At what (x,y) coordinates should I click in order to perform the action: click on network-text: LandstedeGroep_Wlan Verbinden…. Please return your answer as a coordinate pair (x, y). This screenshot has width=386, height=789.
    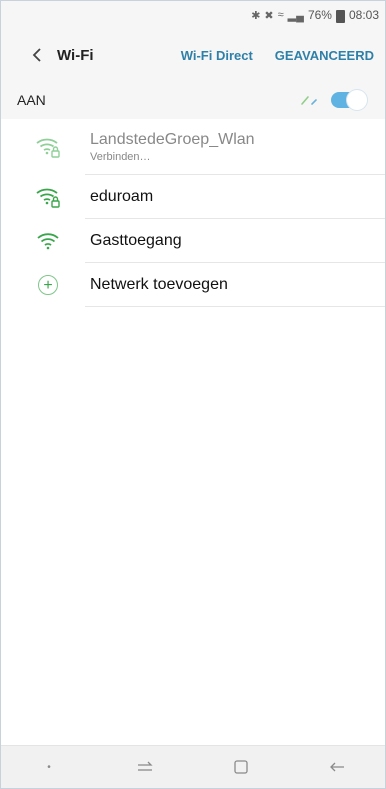
    Looking at the image, I should click on (230, 147).